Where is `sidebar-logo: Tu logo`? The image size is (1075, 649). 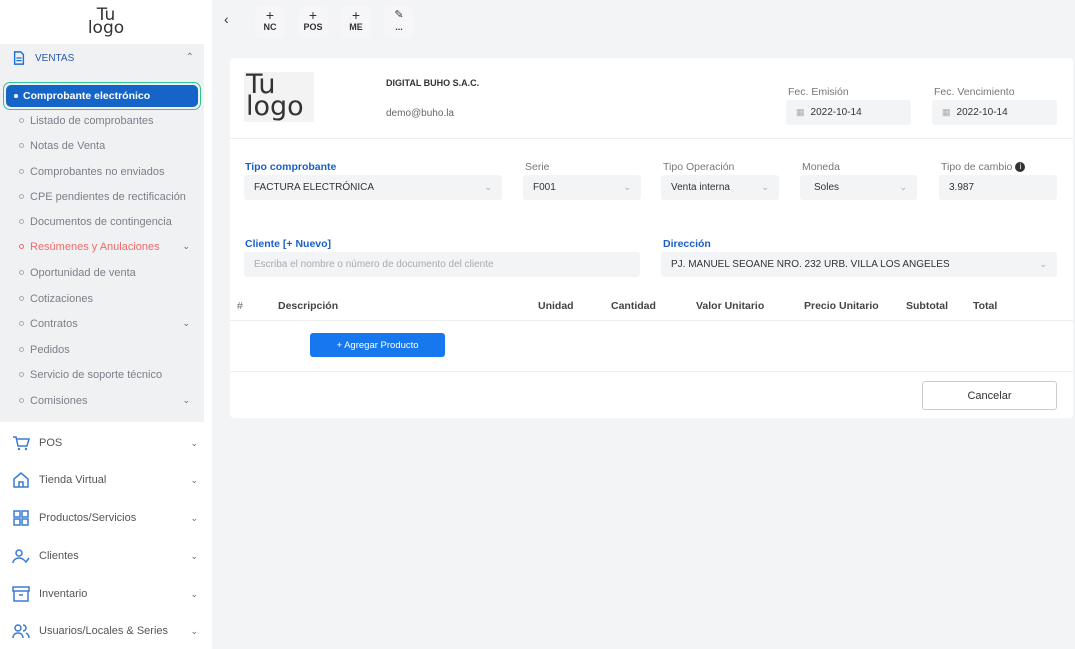 sidebar-logo: Tu logo is located at coordinates (106, 22).